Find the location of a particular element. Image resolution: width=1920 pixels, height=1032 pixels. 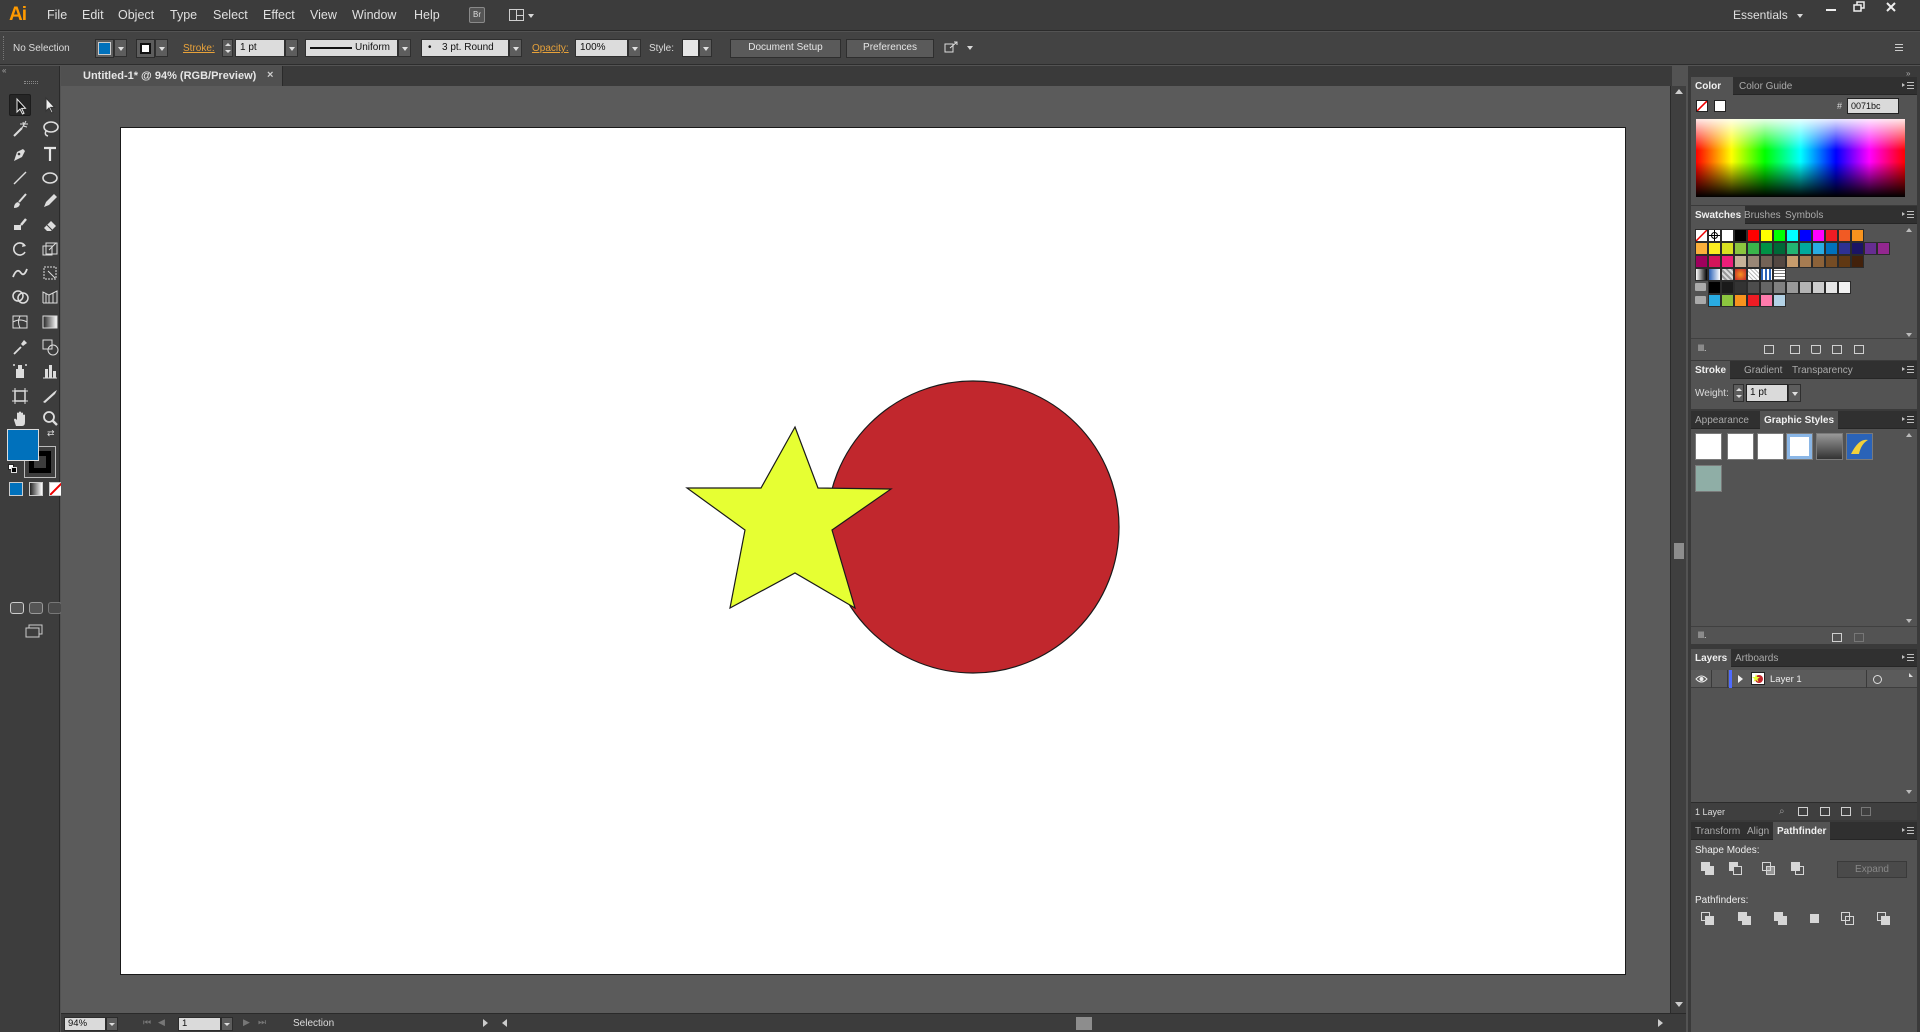

tab-align: Align is located at coordinates (1758, 831).